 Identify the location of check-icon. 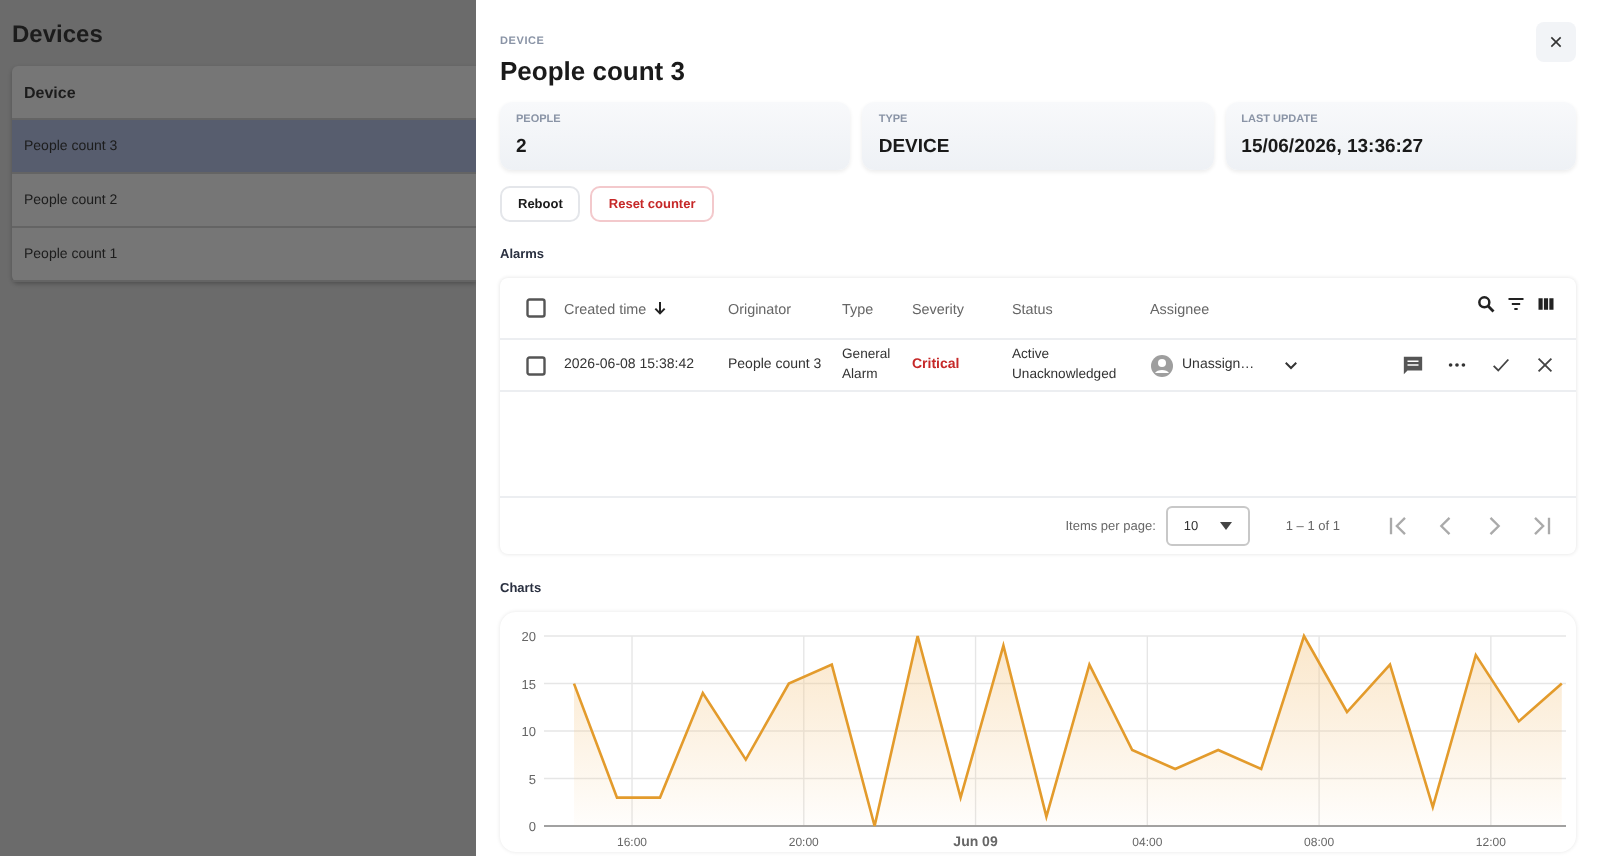
(1501, 365).